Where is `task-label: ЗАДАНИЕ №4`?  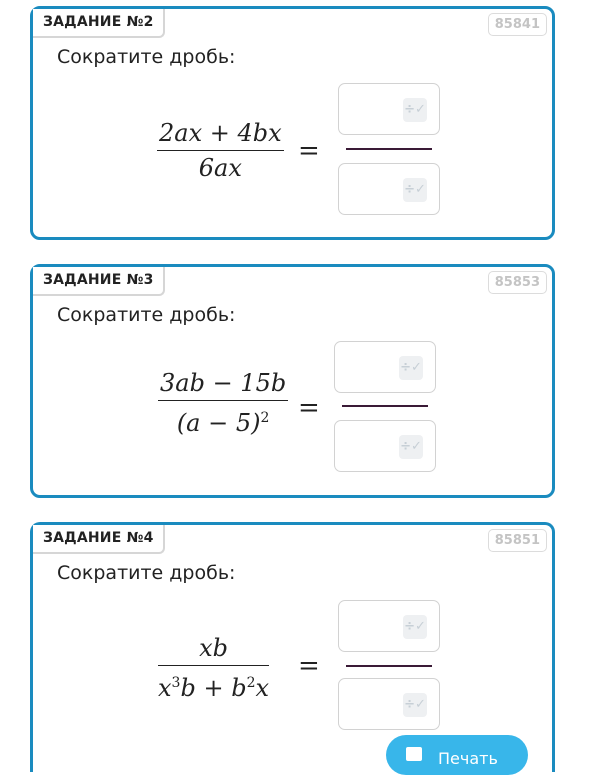 task-label: ЗАДАНИЕ №4 is located at coordinates (99, 539).